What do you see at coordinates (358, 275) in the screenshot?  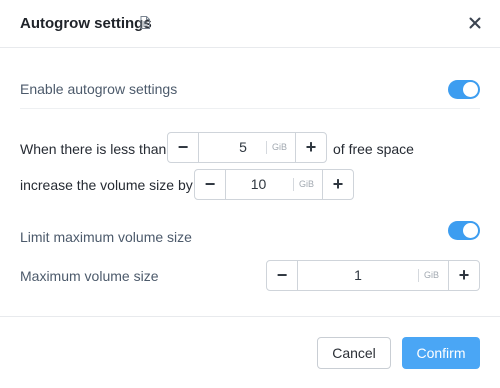 I see `max-size-value-input: 1` at bounding box center [358, 275].